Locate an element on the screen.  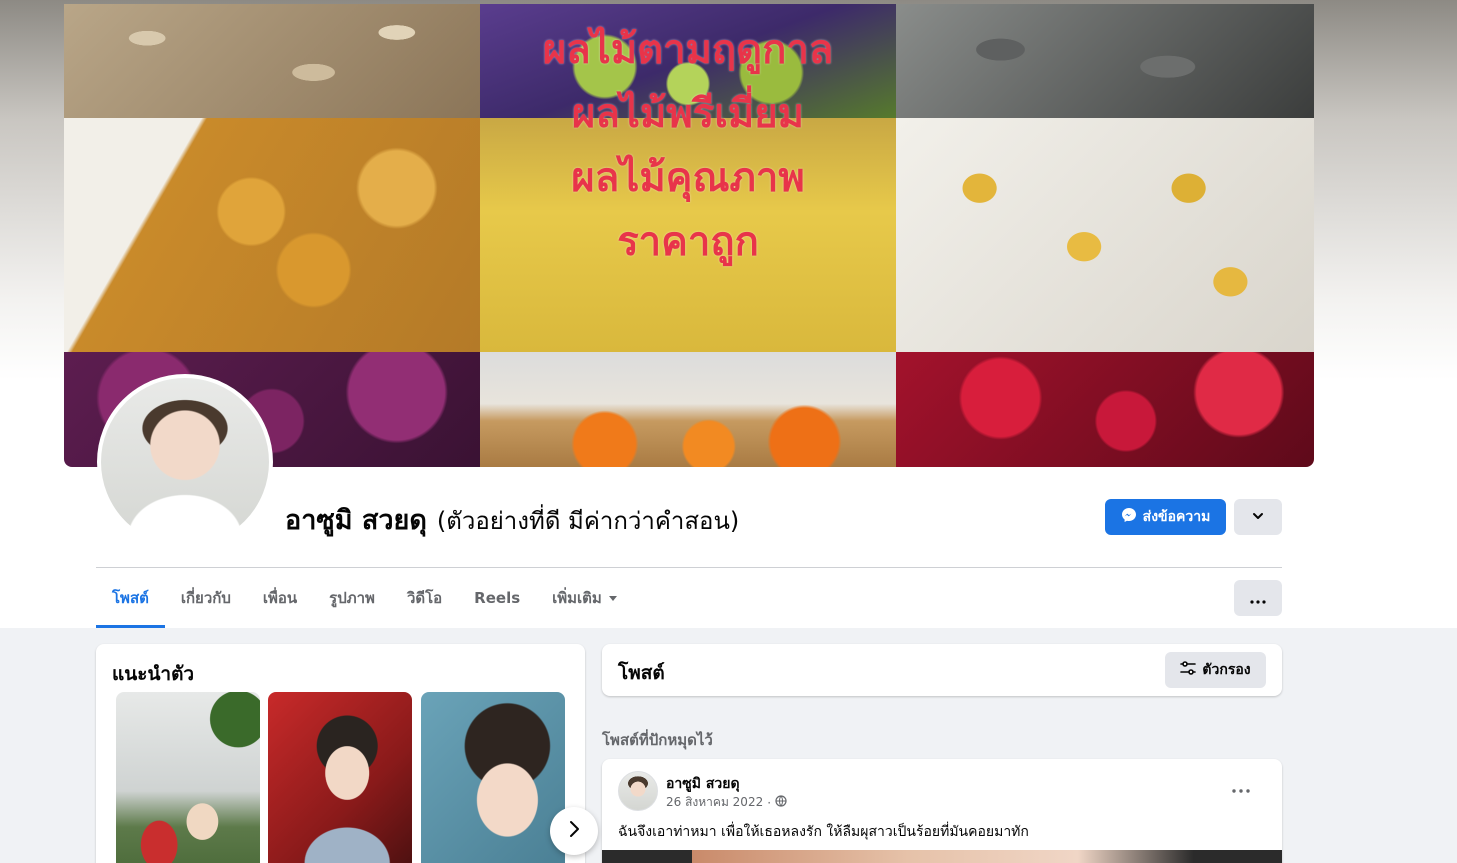
cover-tile-tamarind is located at coordinates (272, 61).